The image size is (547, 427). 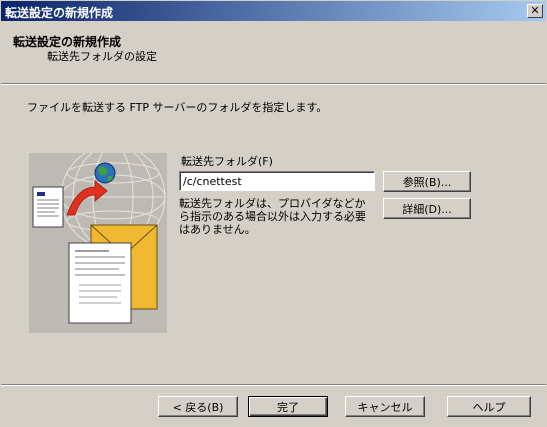 What do you see at coordinates (48, 207) in the screenshot?
I see `document-icon` at bounding box center [48, 207].